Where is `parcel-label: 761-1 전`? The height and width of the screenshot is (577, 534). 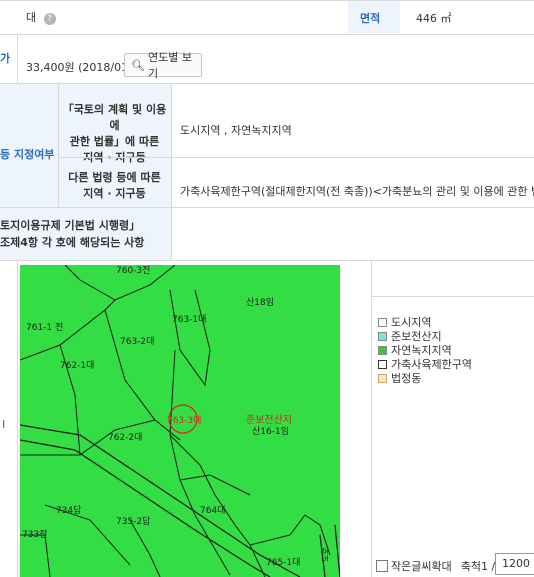
parcel-label: 761-1 전 is located at coordinates (45, 328).